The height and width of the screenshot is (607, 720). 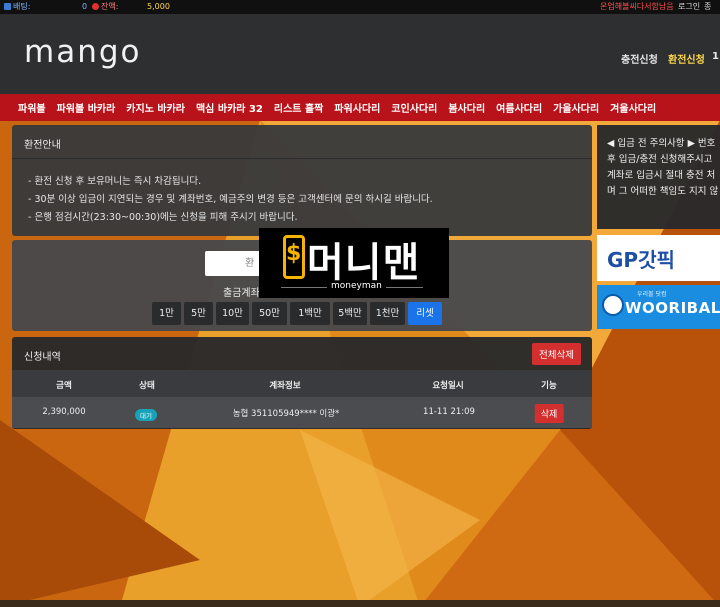 What do you see at coordinates (198, 313) in the screenshot?
I see `amount-button-50k: 5만` at bounding box center [198, 313].